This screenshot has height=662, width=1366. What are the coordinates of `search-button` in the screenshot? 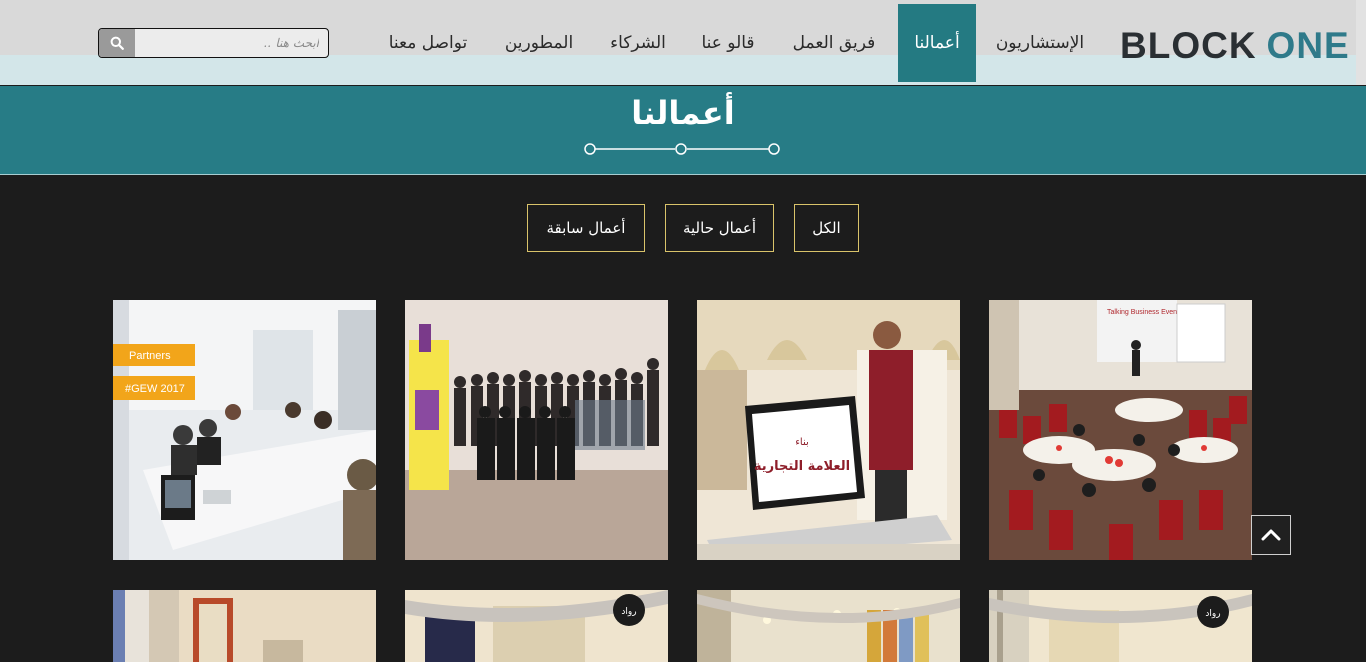 It's located at (117, 43).